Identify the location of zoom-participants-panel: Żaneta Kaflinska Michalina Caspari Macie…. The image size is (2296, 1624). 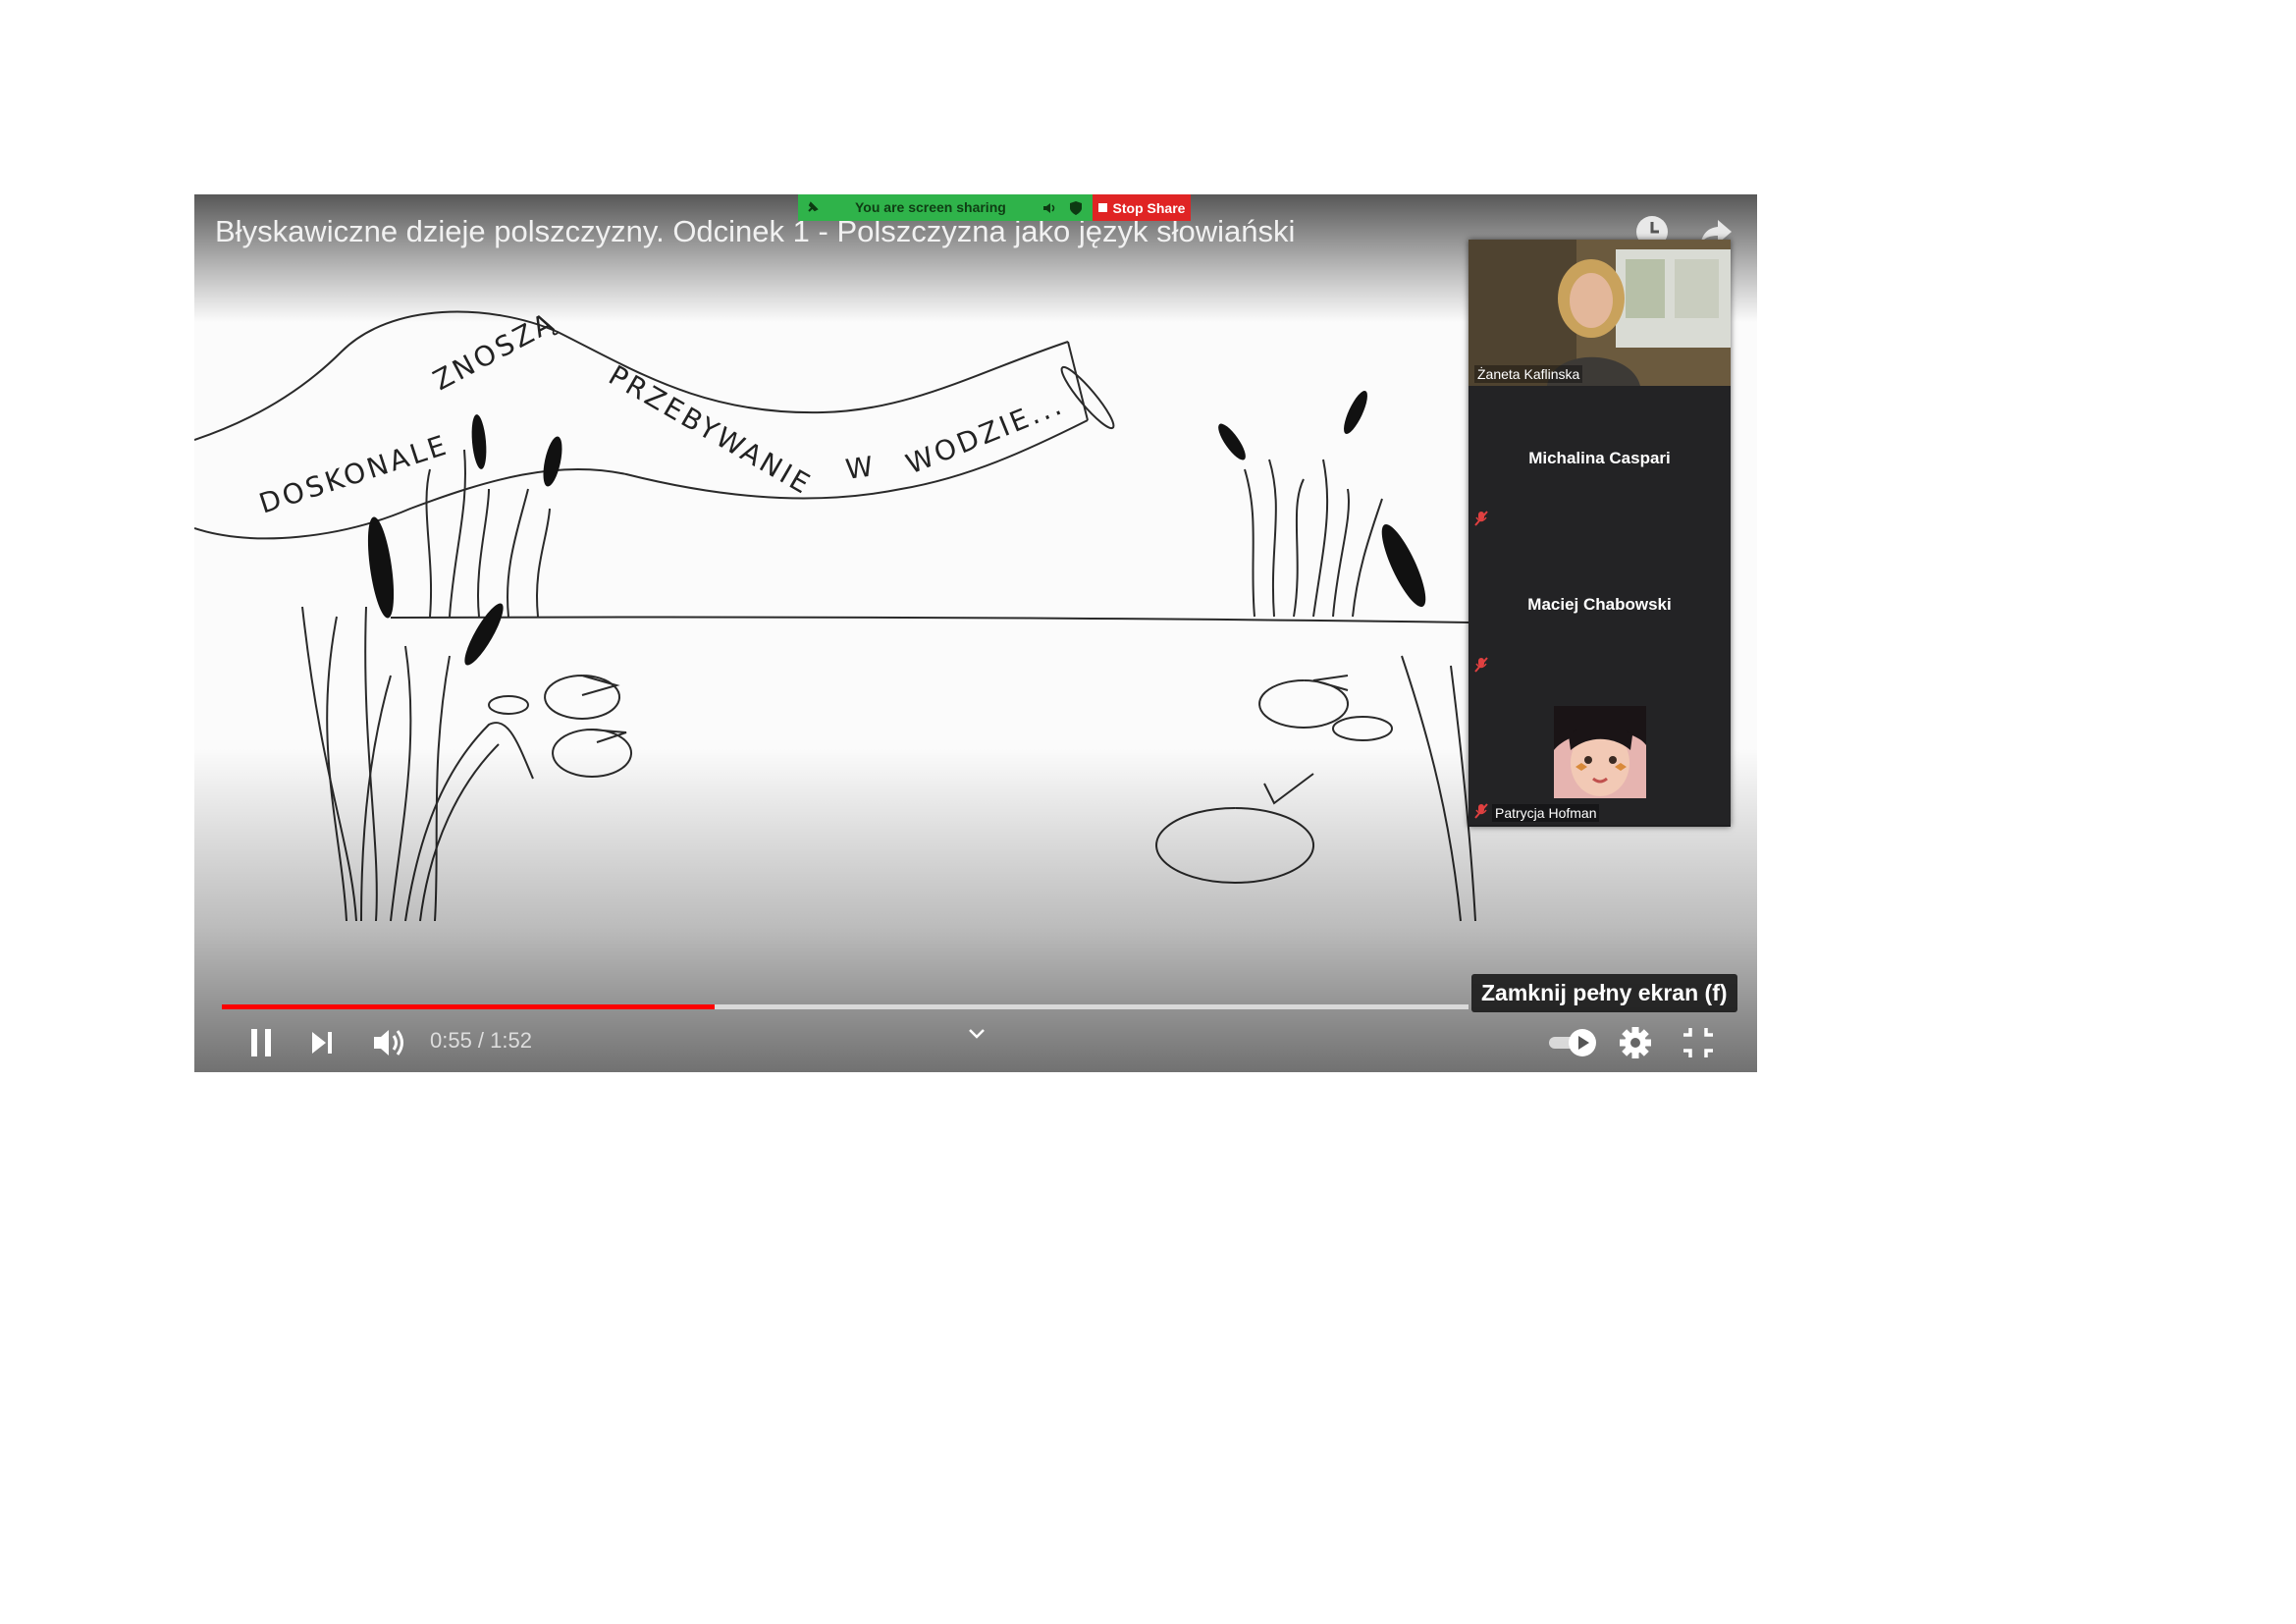
(1600, 533).